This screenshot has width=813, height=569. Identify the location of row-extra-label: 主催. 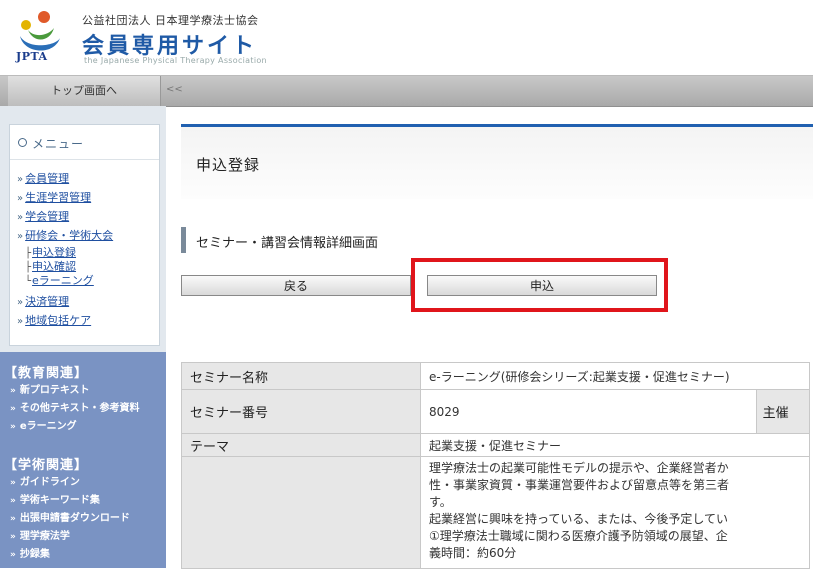
(783, 411).